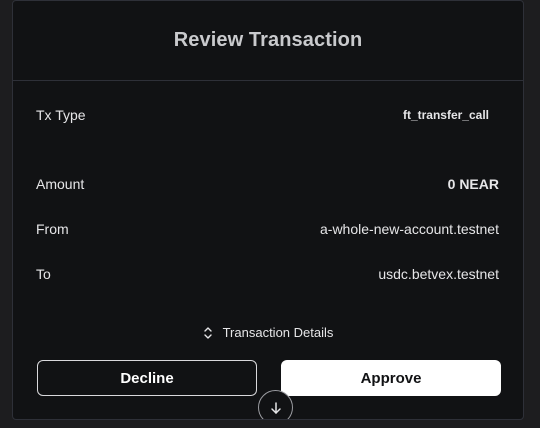  What do you see at coordinates (278, 332) in the screenshot?
I see `transaction-details-label: Transaction Details` at bounding box center [278, 332].